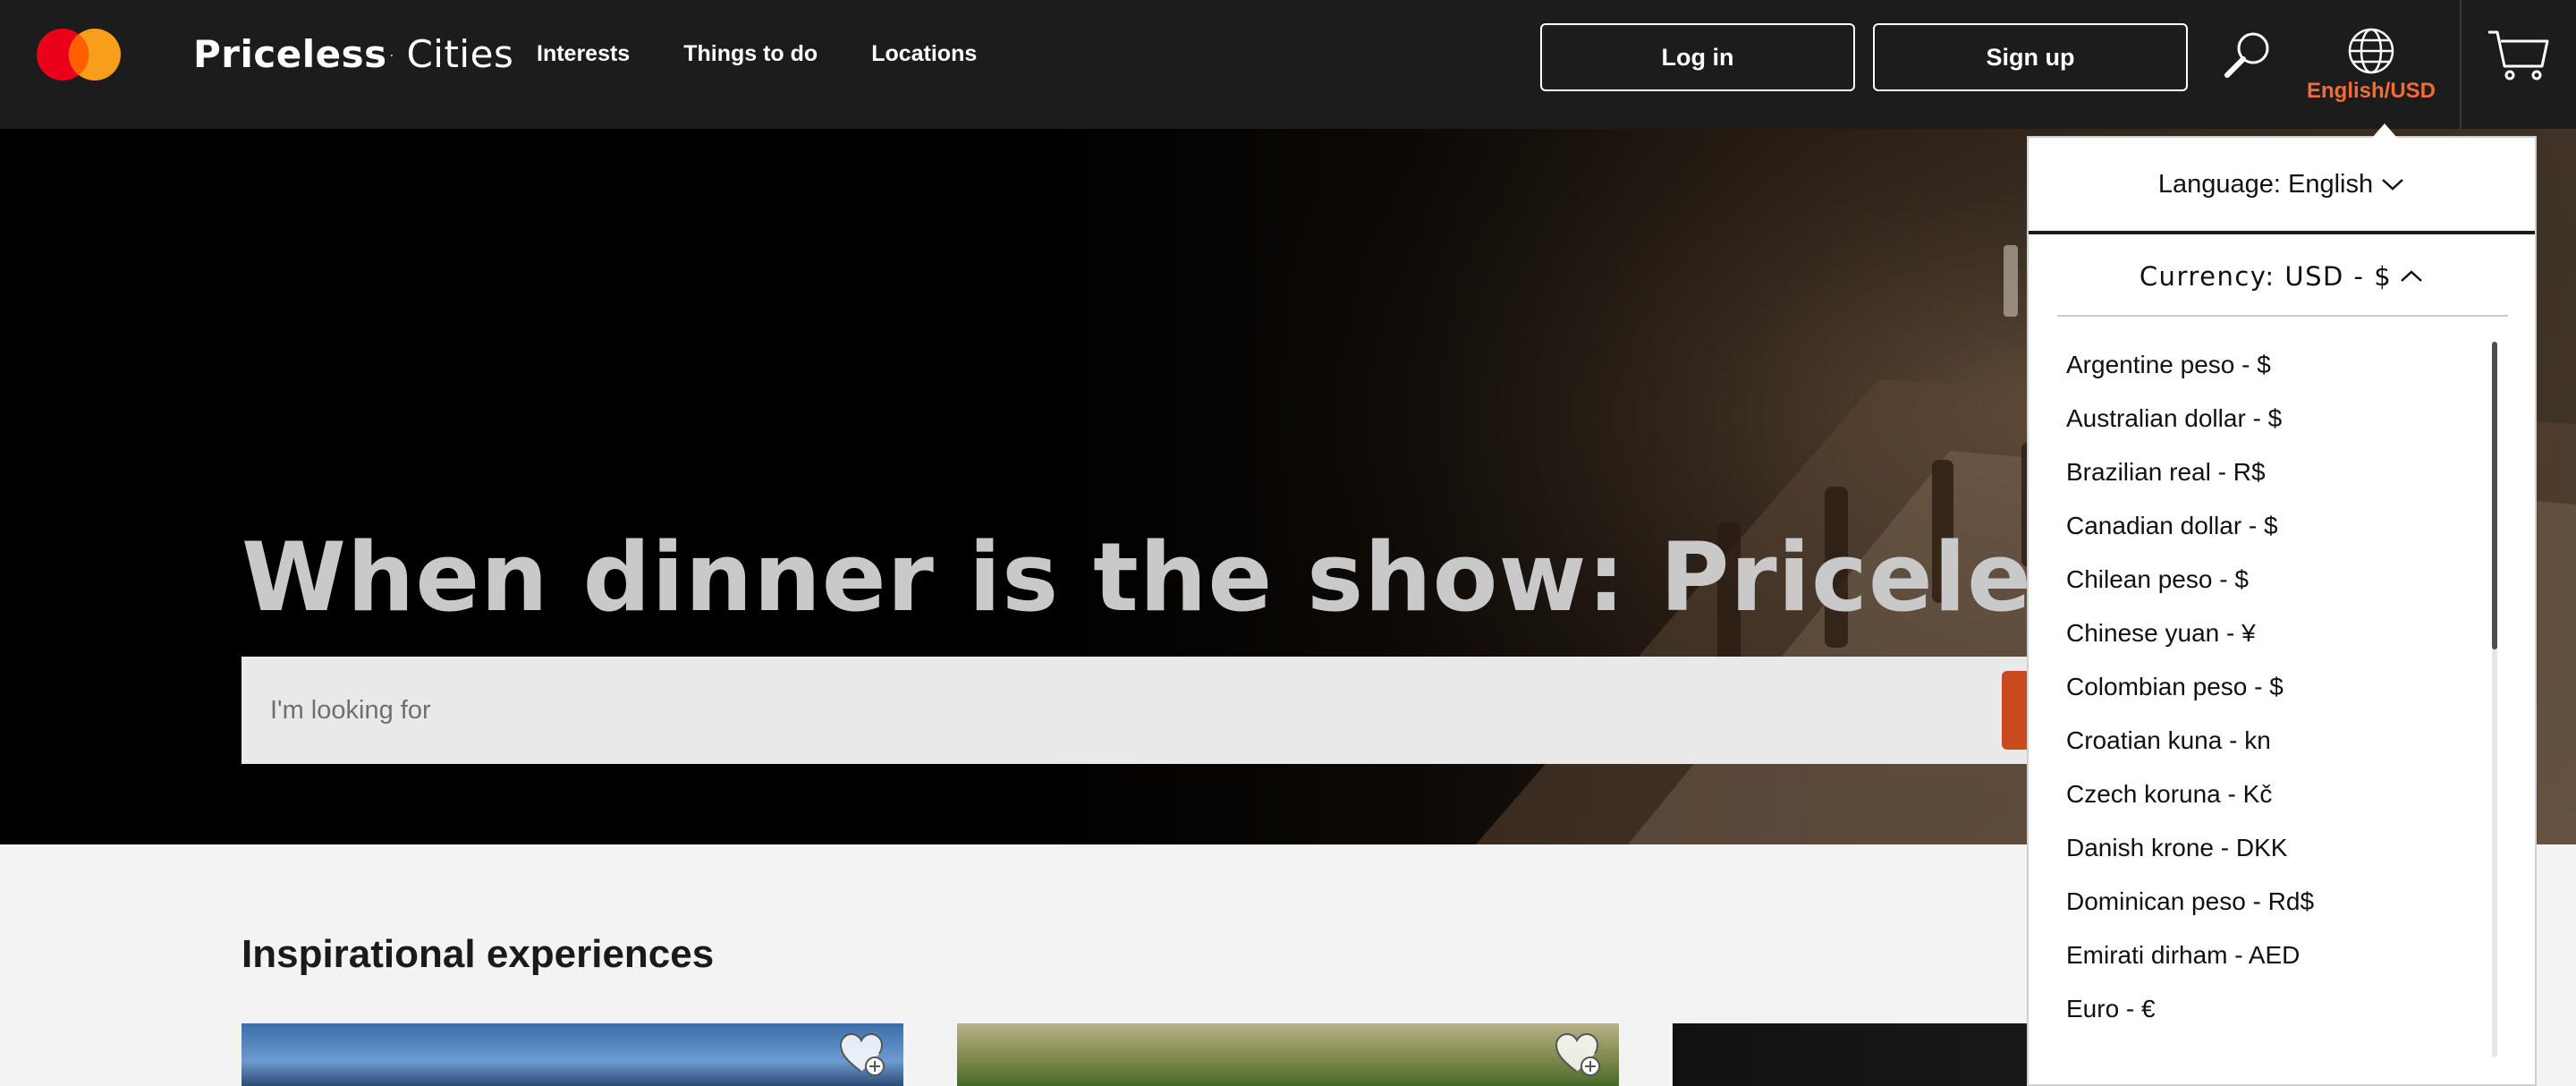 The width and height of the screenshot is (2576, 1086). Describe the element at coordinates (2281, 418) in the screenshot. I see `currency-option-aud: Australian dollar - $` at that location.